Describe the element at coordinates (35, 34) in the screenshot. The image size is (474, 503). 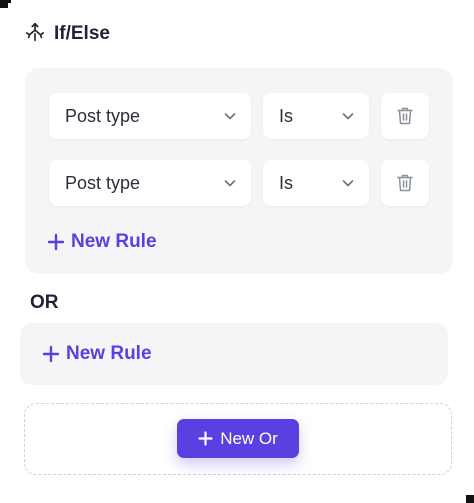
I see `branch-icon` at that location.